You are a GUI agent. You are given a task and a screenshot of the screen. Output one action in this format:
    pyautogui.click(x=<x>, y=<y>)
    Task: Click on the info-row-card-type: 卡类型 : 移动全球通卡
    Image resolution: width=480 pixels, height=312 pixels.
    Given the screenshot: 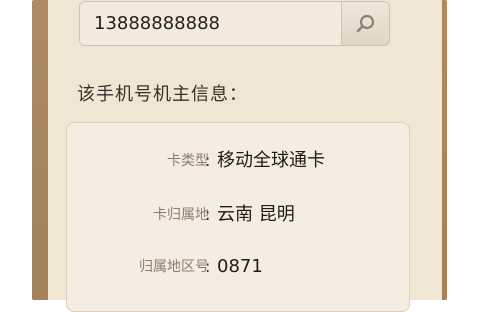 What is the action you would take?
    pyautogui.click(x=239, y=161)
    